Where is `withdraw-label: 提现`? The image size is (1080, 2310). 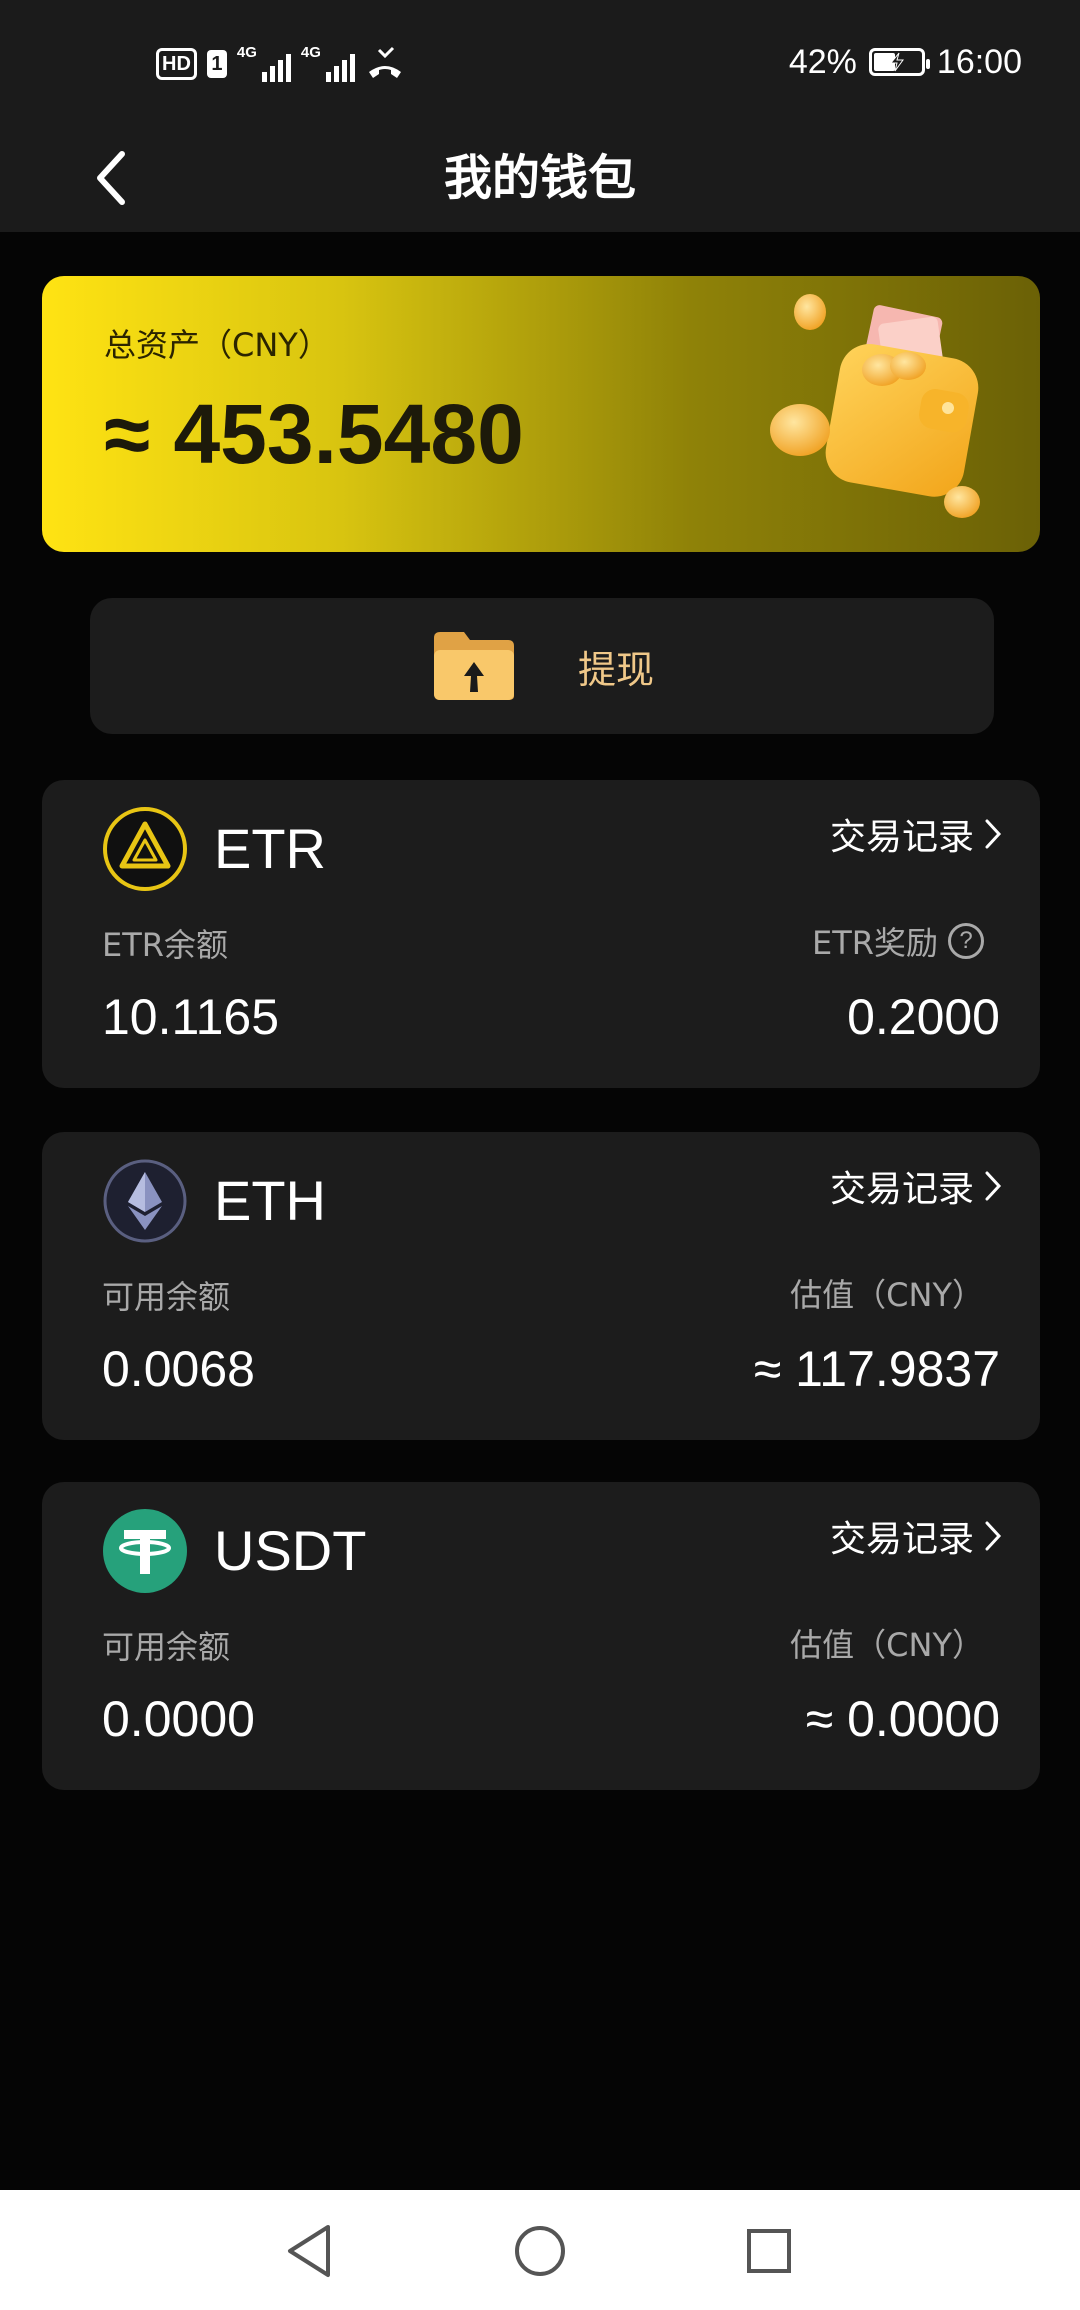 withdraw-label: 提现 is located at coordinates (615, 669).